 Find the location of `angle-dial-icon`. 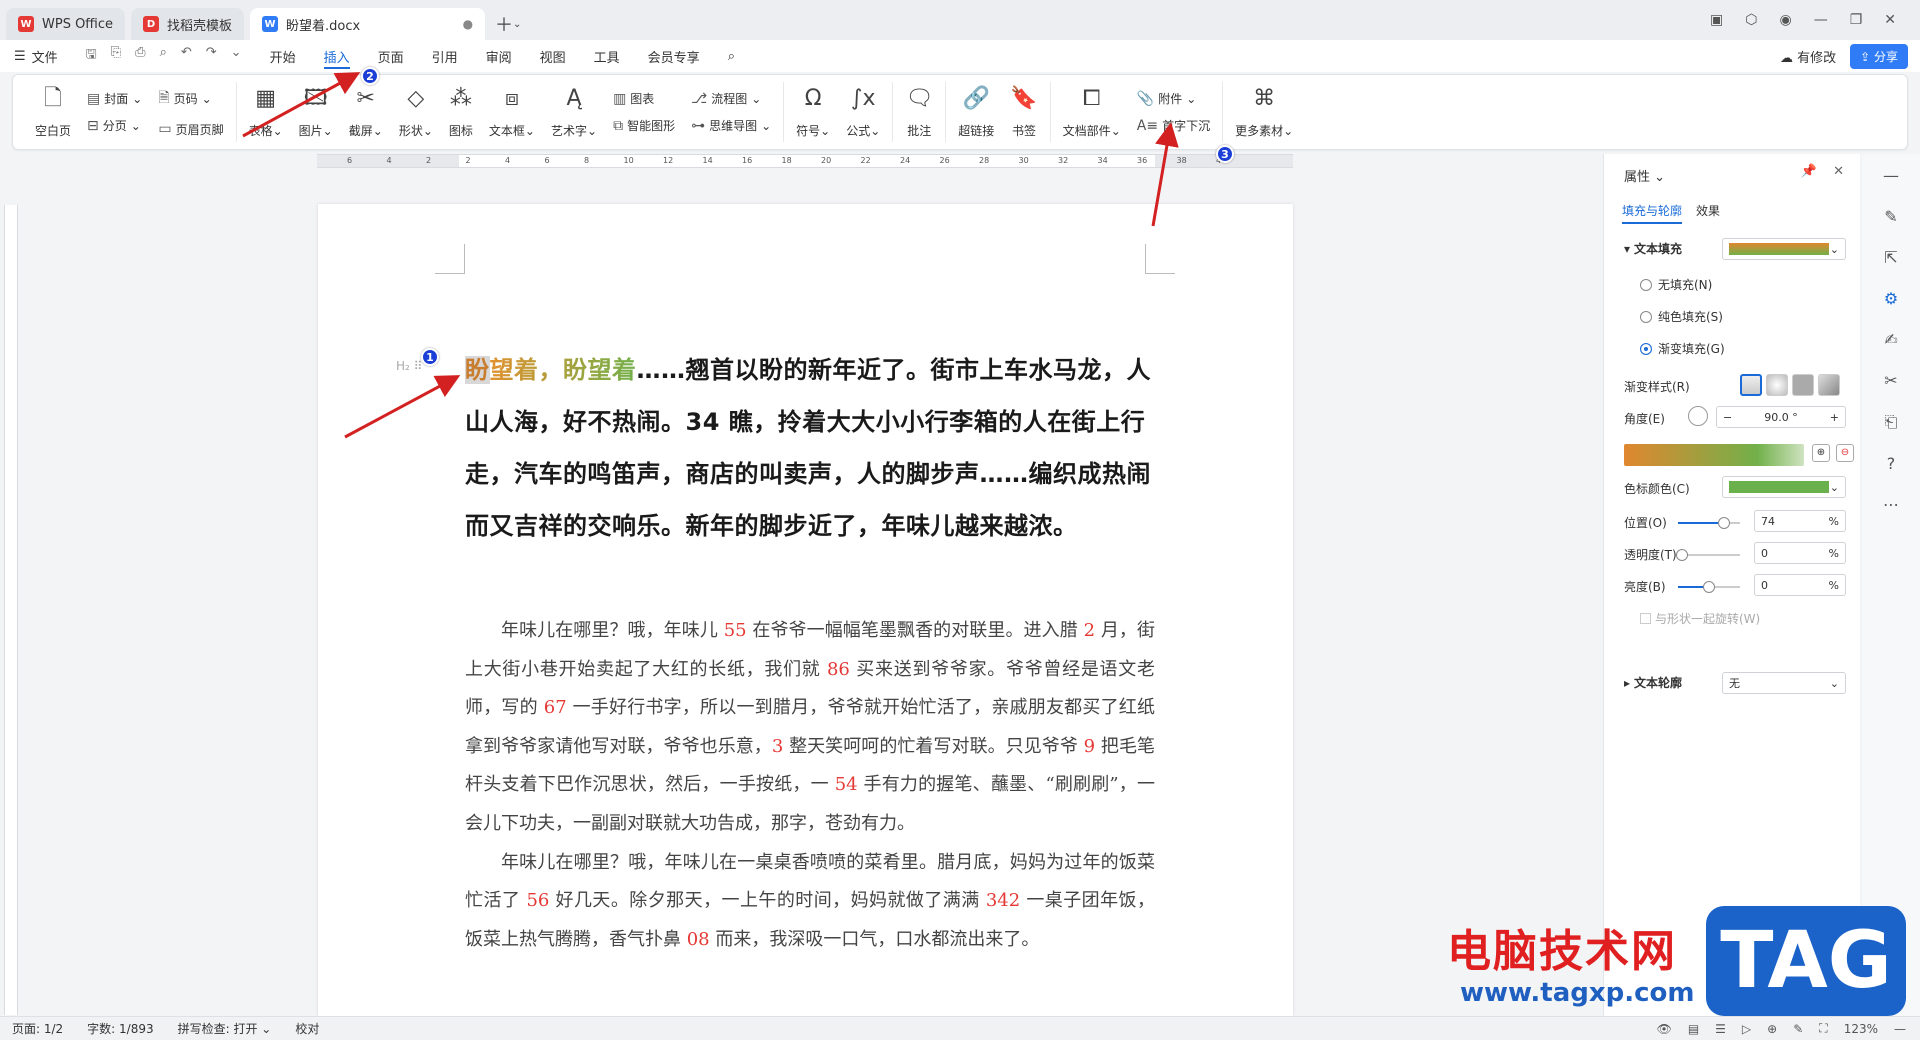

angle-dial-icon is located at coordinates (1698, 416).